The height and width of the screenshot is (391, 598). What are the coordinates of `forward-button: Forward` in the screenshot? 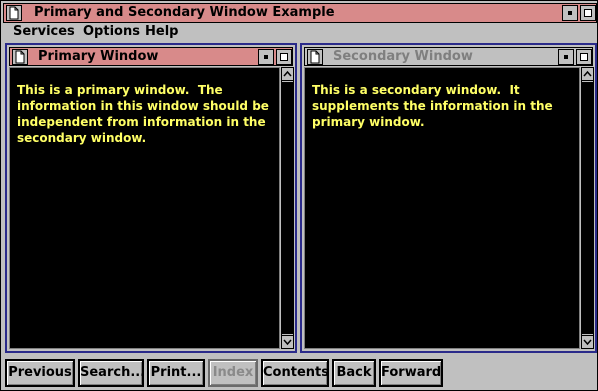 It's located at (411, 373).